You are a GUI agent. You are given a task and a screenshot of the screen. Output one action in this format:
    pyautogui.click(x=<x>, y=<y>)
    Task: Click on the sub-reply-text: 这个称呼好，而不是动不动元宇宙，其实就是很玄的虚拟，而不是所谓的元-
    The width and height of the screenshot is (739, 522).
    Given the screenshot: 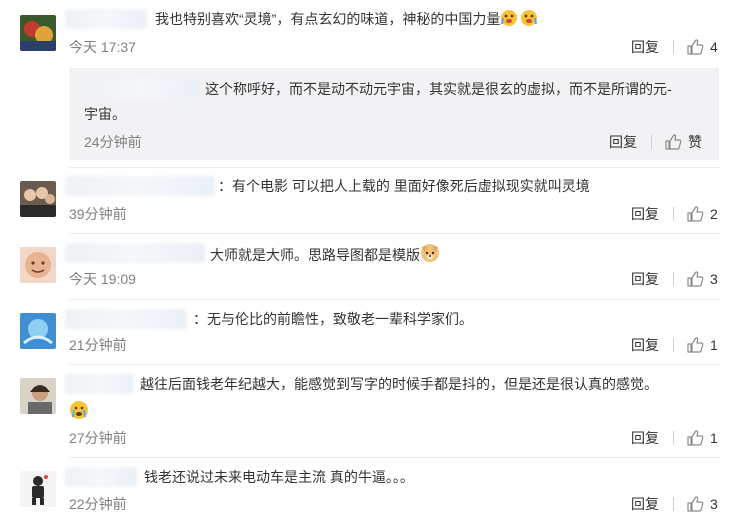 What is the action you would take?
    pyautogui.click(x=438, y=89)
    